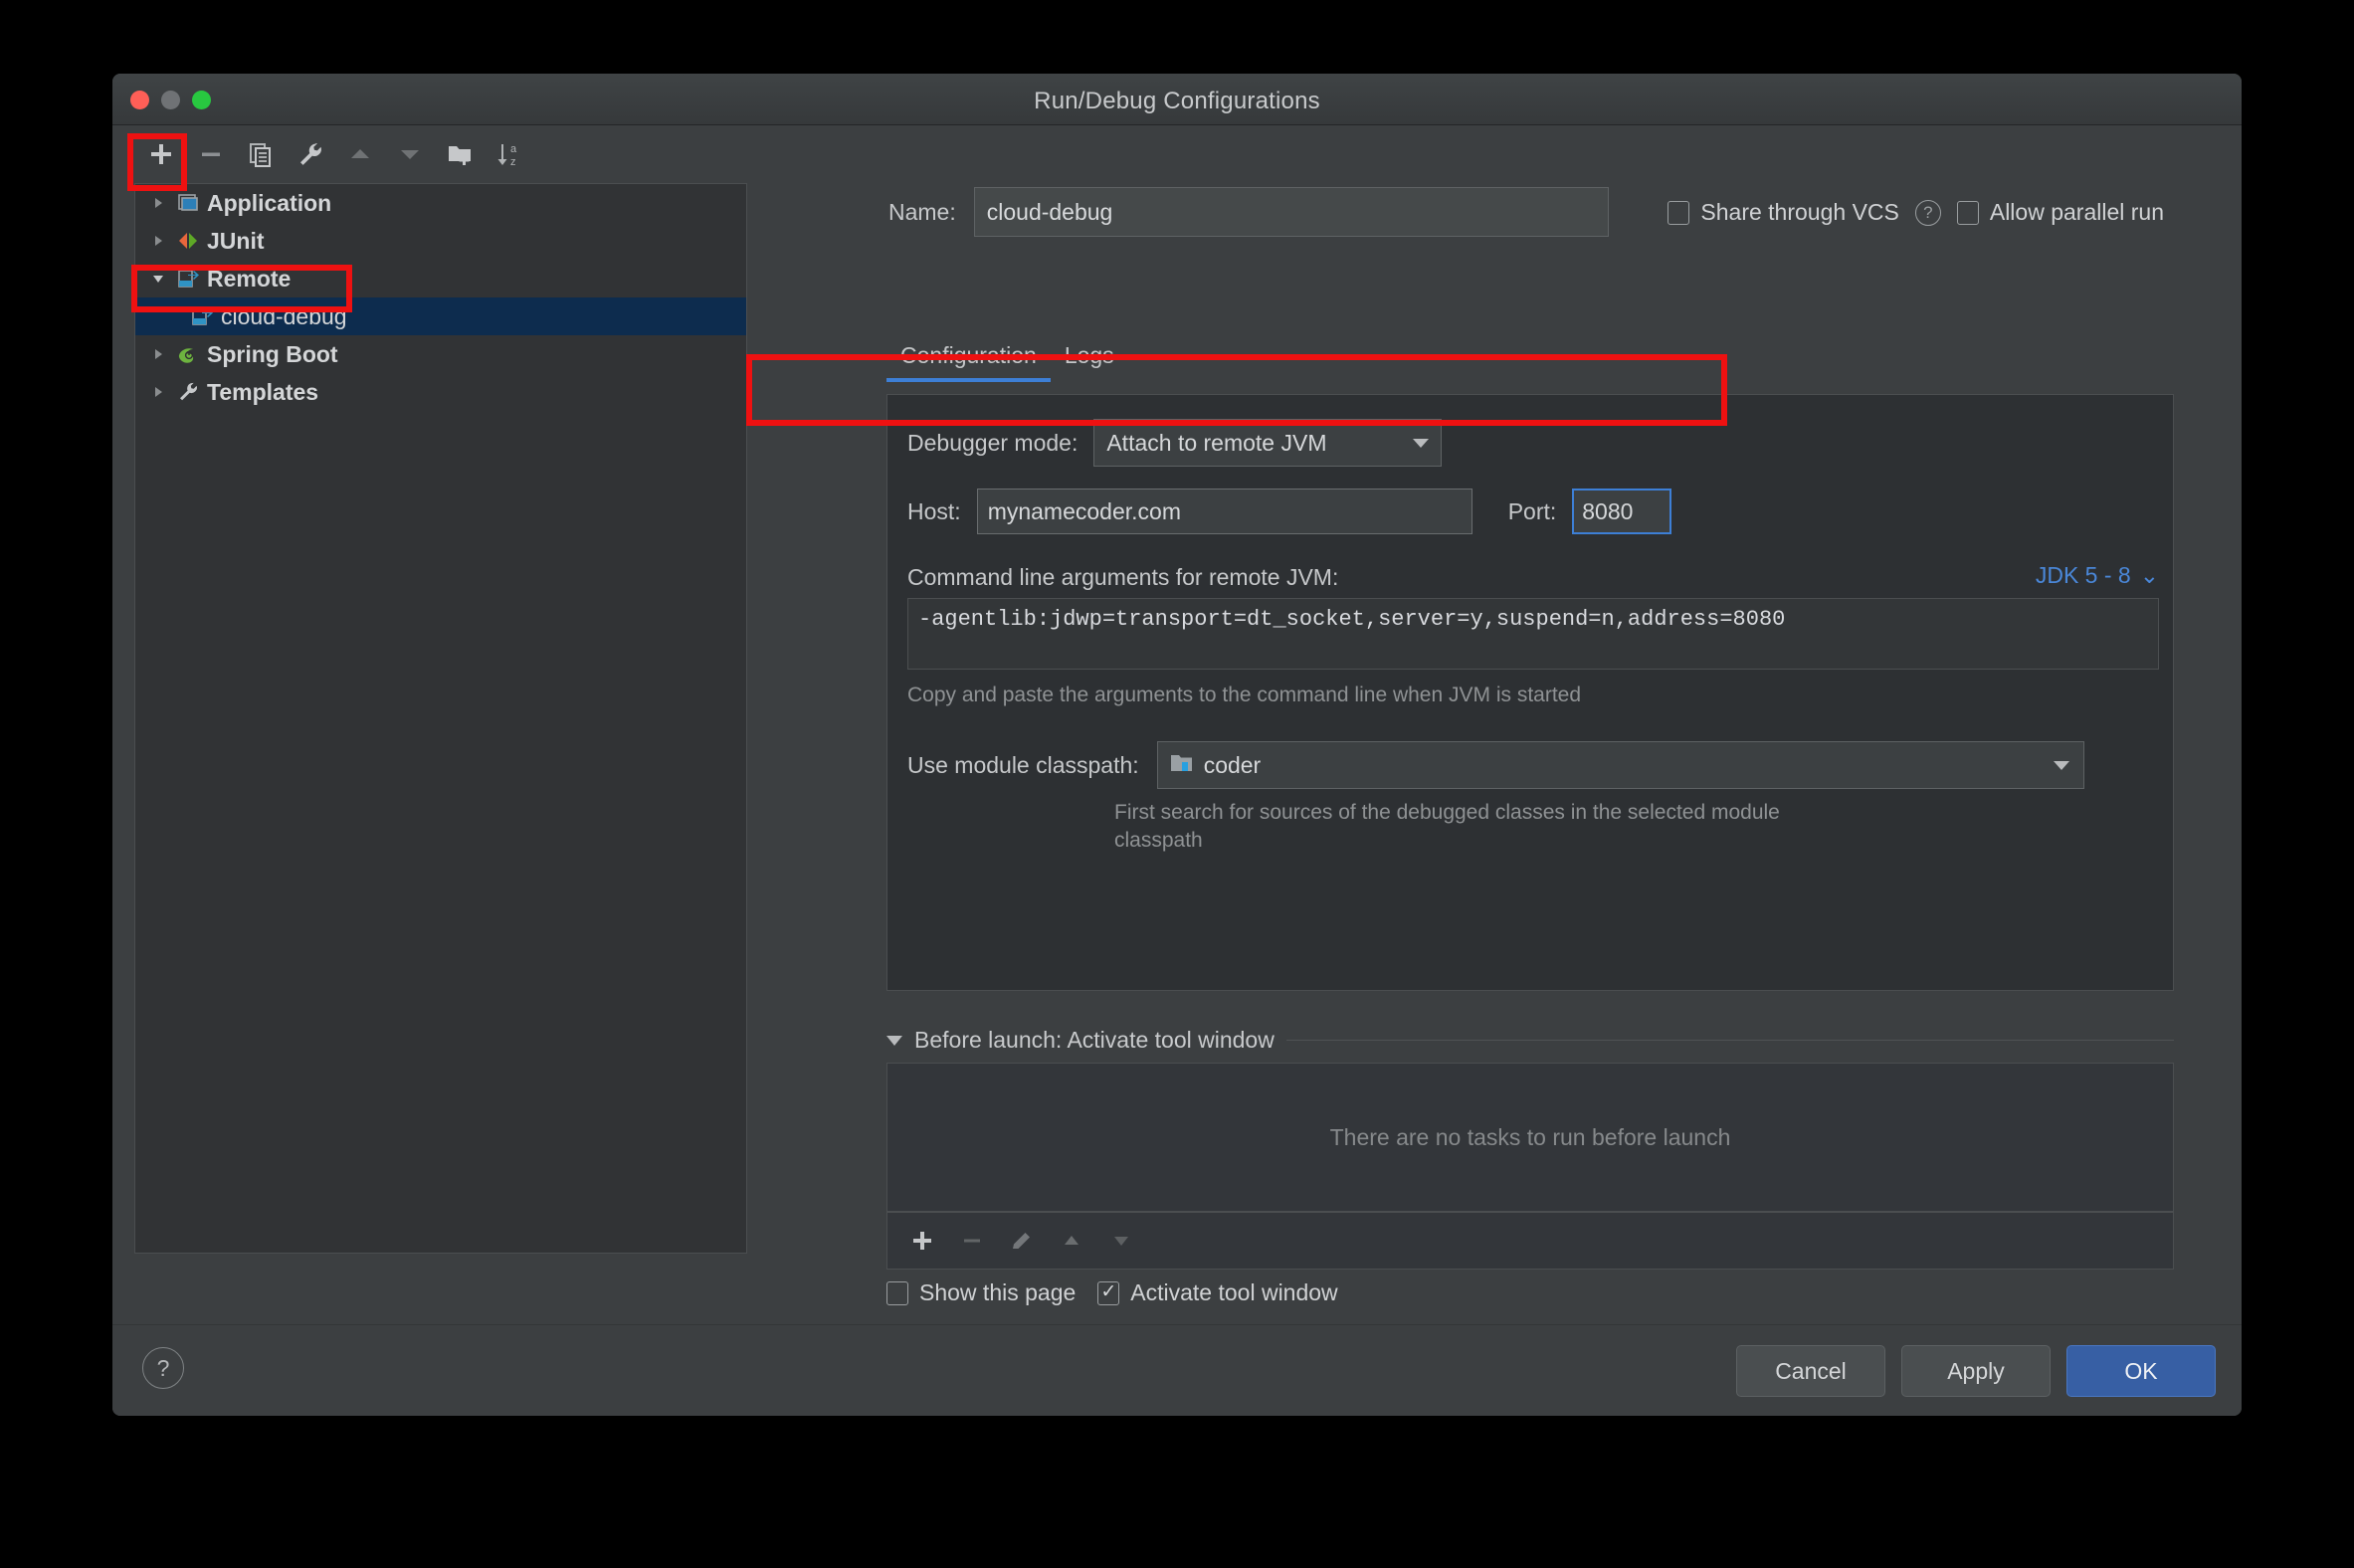  I want to click on module-classpath-label: Use module classpath:, so click(1023, 764).